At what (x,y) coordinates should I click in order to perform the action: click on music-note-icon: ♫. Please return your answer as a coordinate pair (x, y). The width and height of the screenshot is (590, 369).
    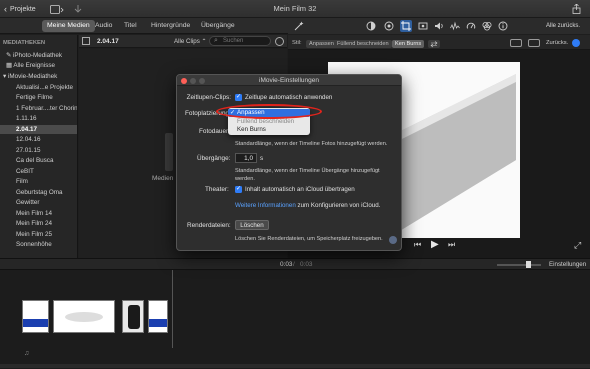
    Looking at the image, I should click on (27, 353).